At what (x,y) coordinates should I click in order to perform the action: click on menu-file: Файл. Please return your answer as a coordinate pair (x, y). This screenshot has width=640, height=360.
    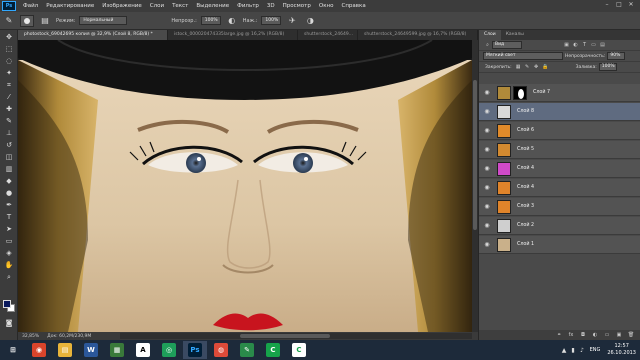
    Looking at the image, I should click on (30, 6).